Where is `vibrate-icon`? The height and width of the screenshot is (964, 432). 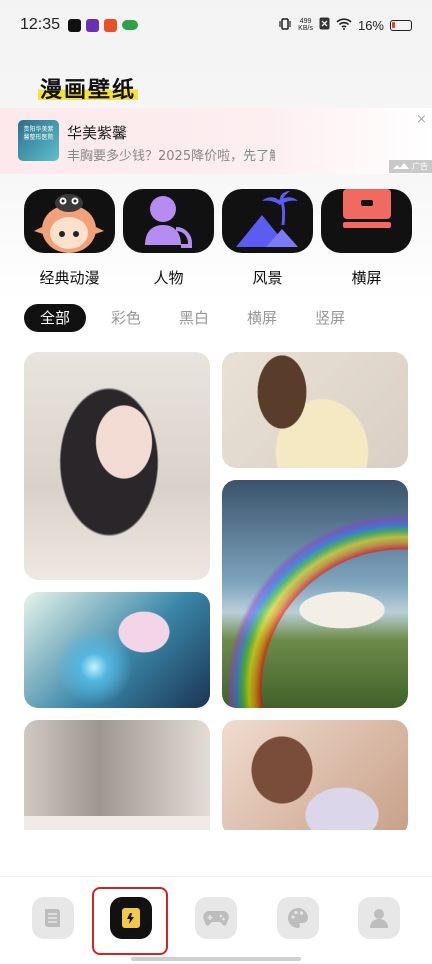 vibrate-icon is located at coordinates (285, 25).